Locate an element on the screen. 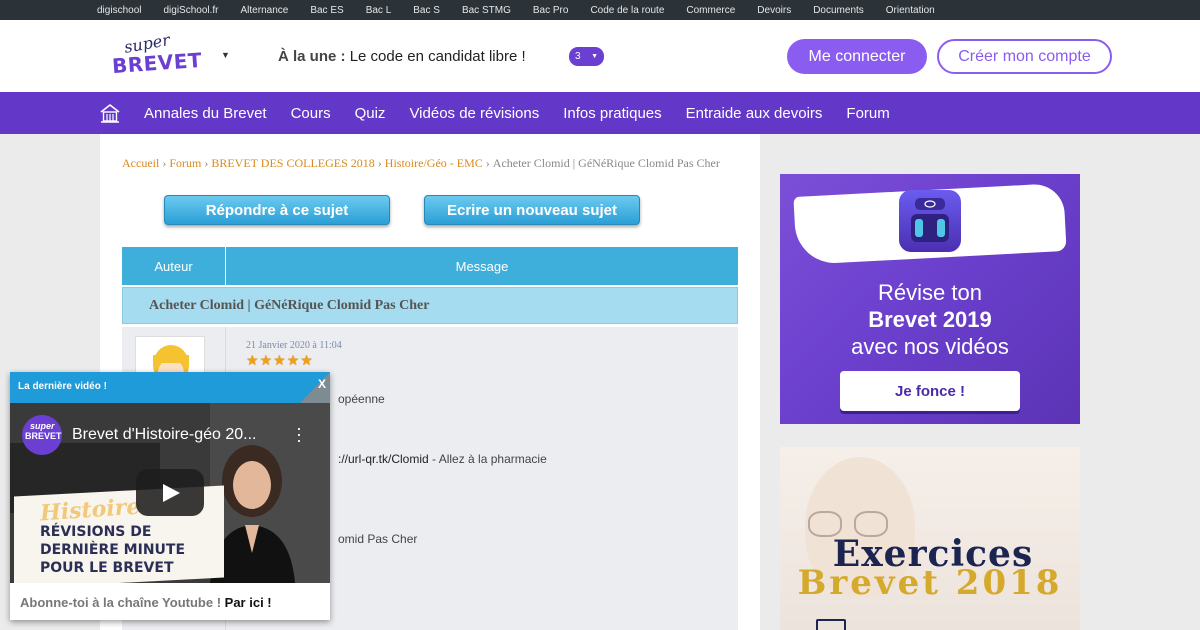  ad-cta-button: Je fonce ! is located at coordinates (930, 391).